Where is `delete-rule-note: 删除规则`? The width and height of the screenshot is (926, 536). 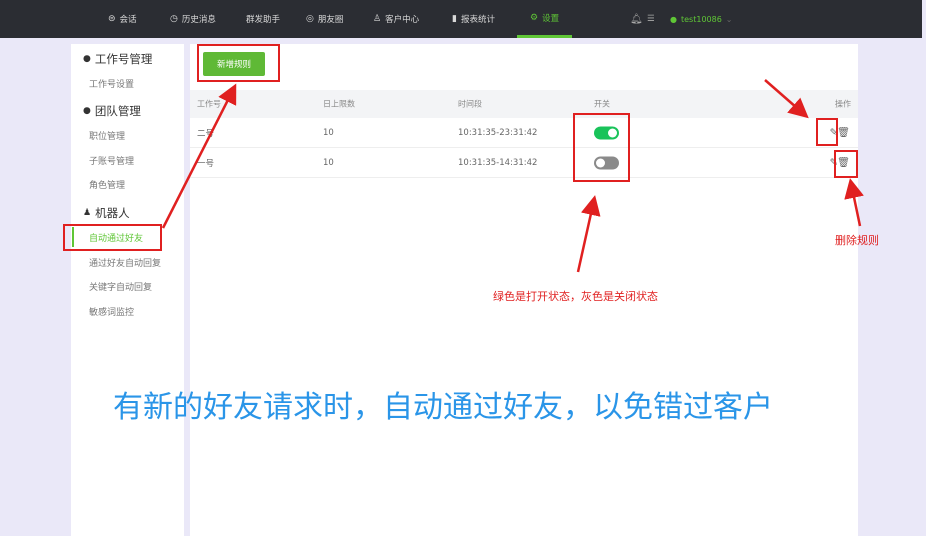
delete-rule-note: 删除规则 is located at coordinates (857, 240).